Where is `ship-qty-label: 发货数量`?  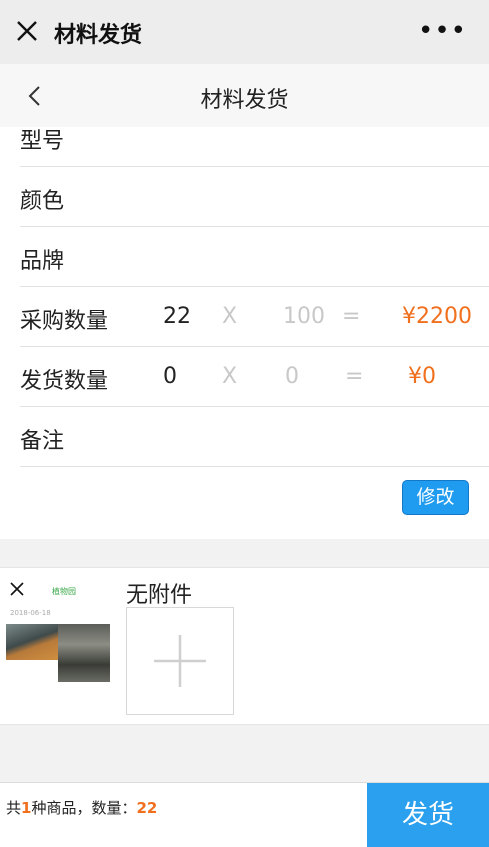
ship-qty-label: 发货数量 is located at coordinates (64, 381).